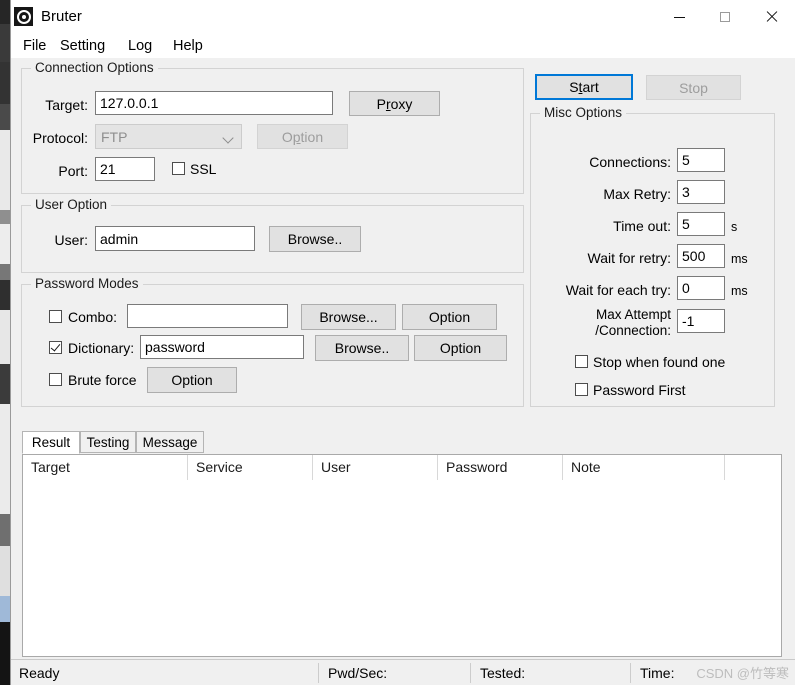  Describe the element at coordinates (403, 672) in the screenshot. I see `status-bar: Ready Pwd/Sec: Tested: Time: CSDN @竹等寒` at that location.